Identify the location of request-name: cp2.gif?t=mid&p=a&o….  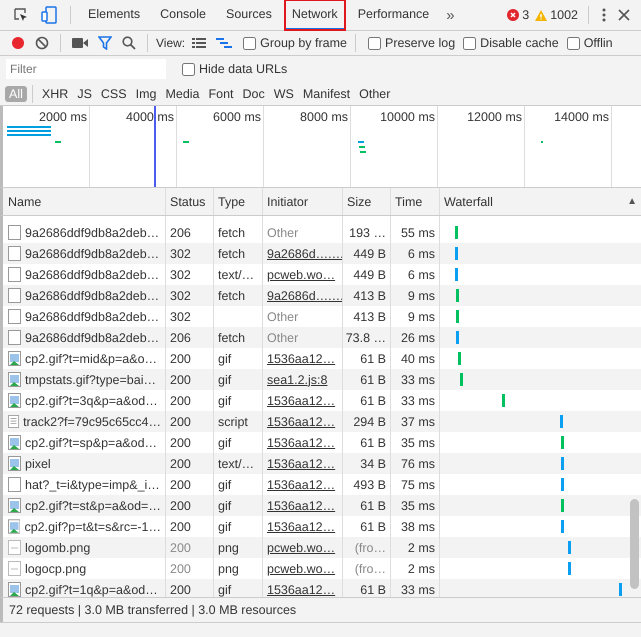
(91, 359).